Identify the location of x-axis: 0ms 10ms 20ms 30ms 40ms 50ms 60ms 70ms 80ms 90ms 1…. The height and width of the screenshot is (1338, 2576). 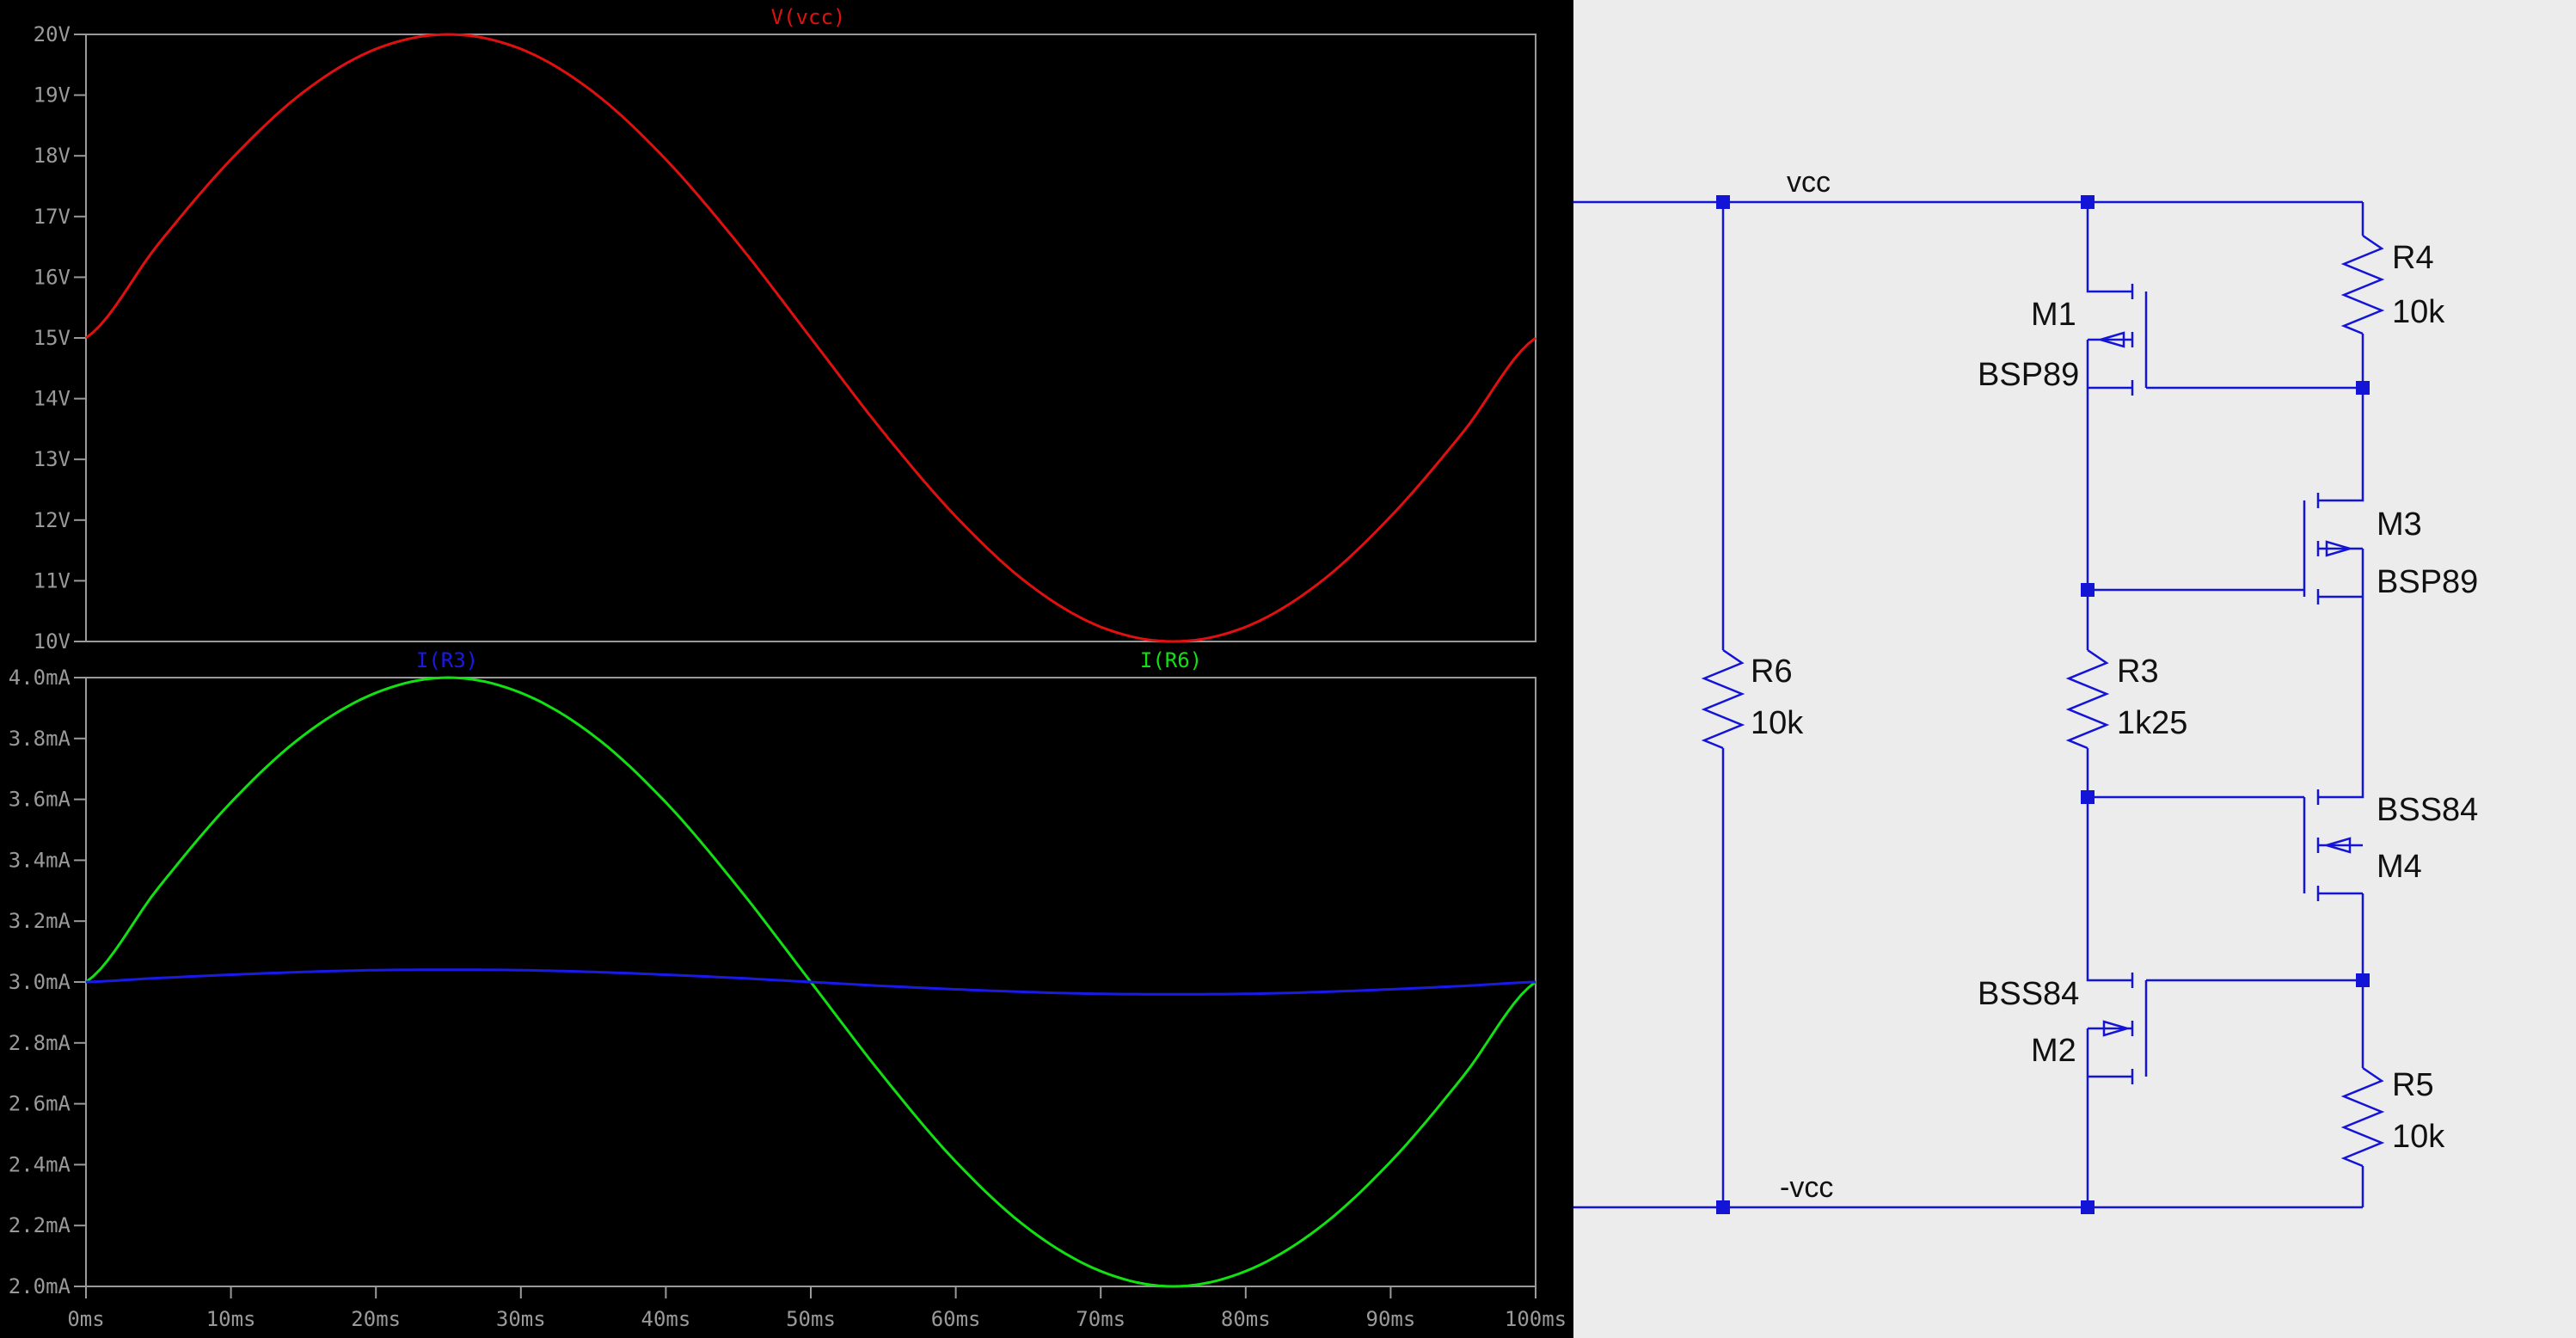
(817, 1308).